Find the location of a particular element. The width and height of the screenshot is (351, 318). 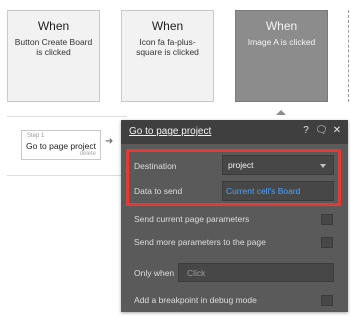

step-number-label: Step 1 is located at coordinates (36, 136).